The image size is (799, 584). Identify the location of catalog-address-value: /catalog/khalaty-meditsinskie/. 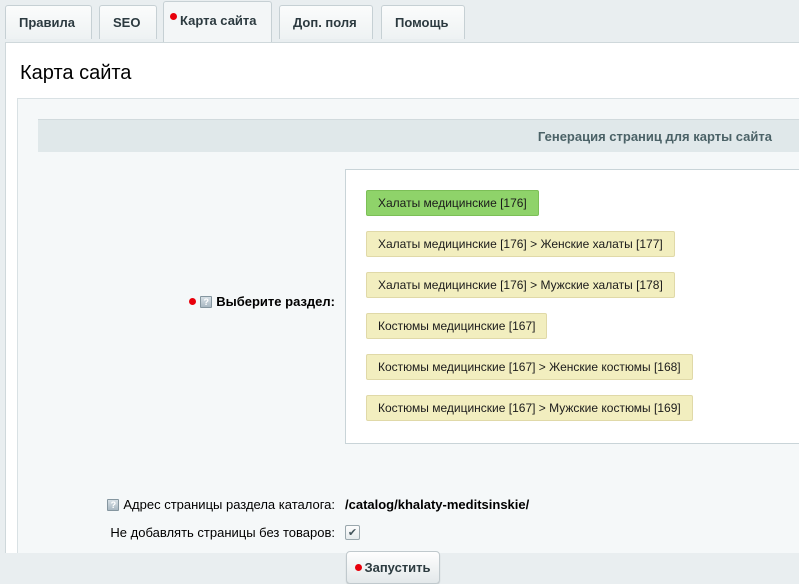
(437, 504).